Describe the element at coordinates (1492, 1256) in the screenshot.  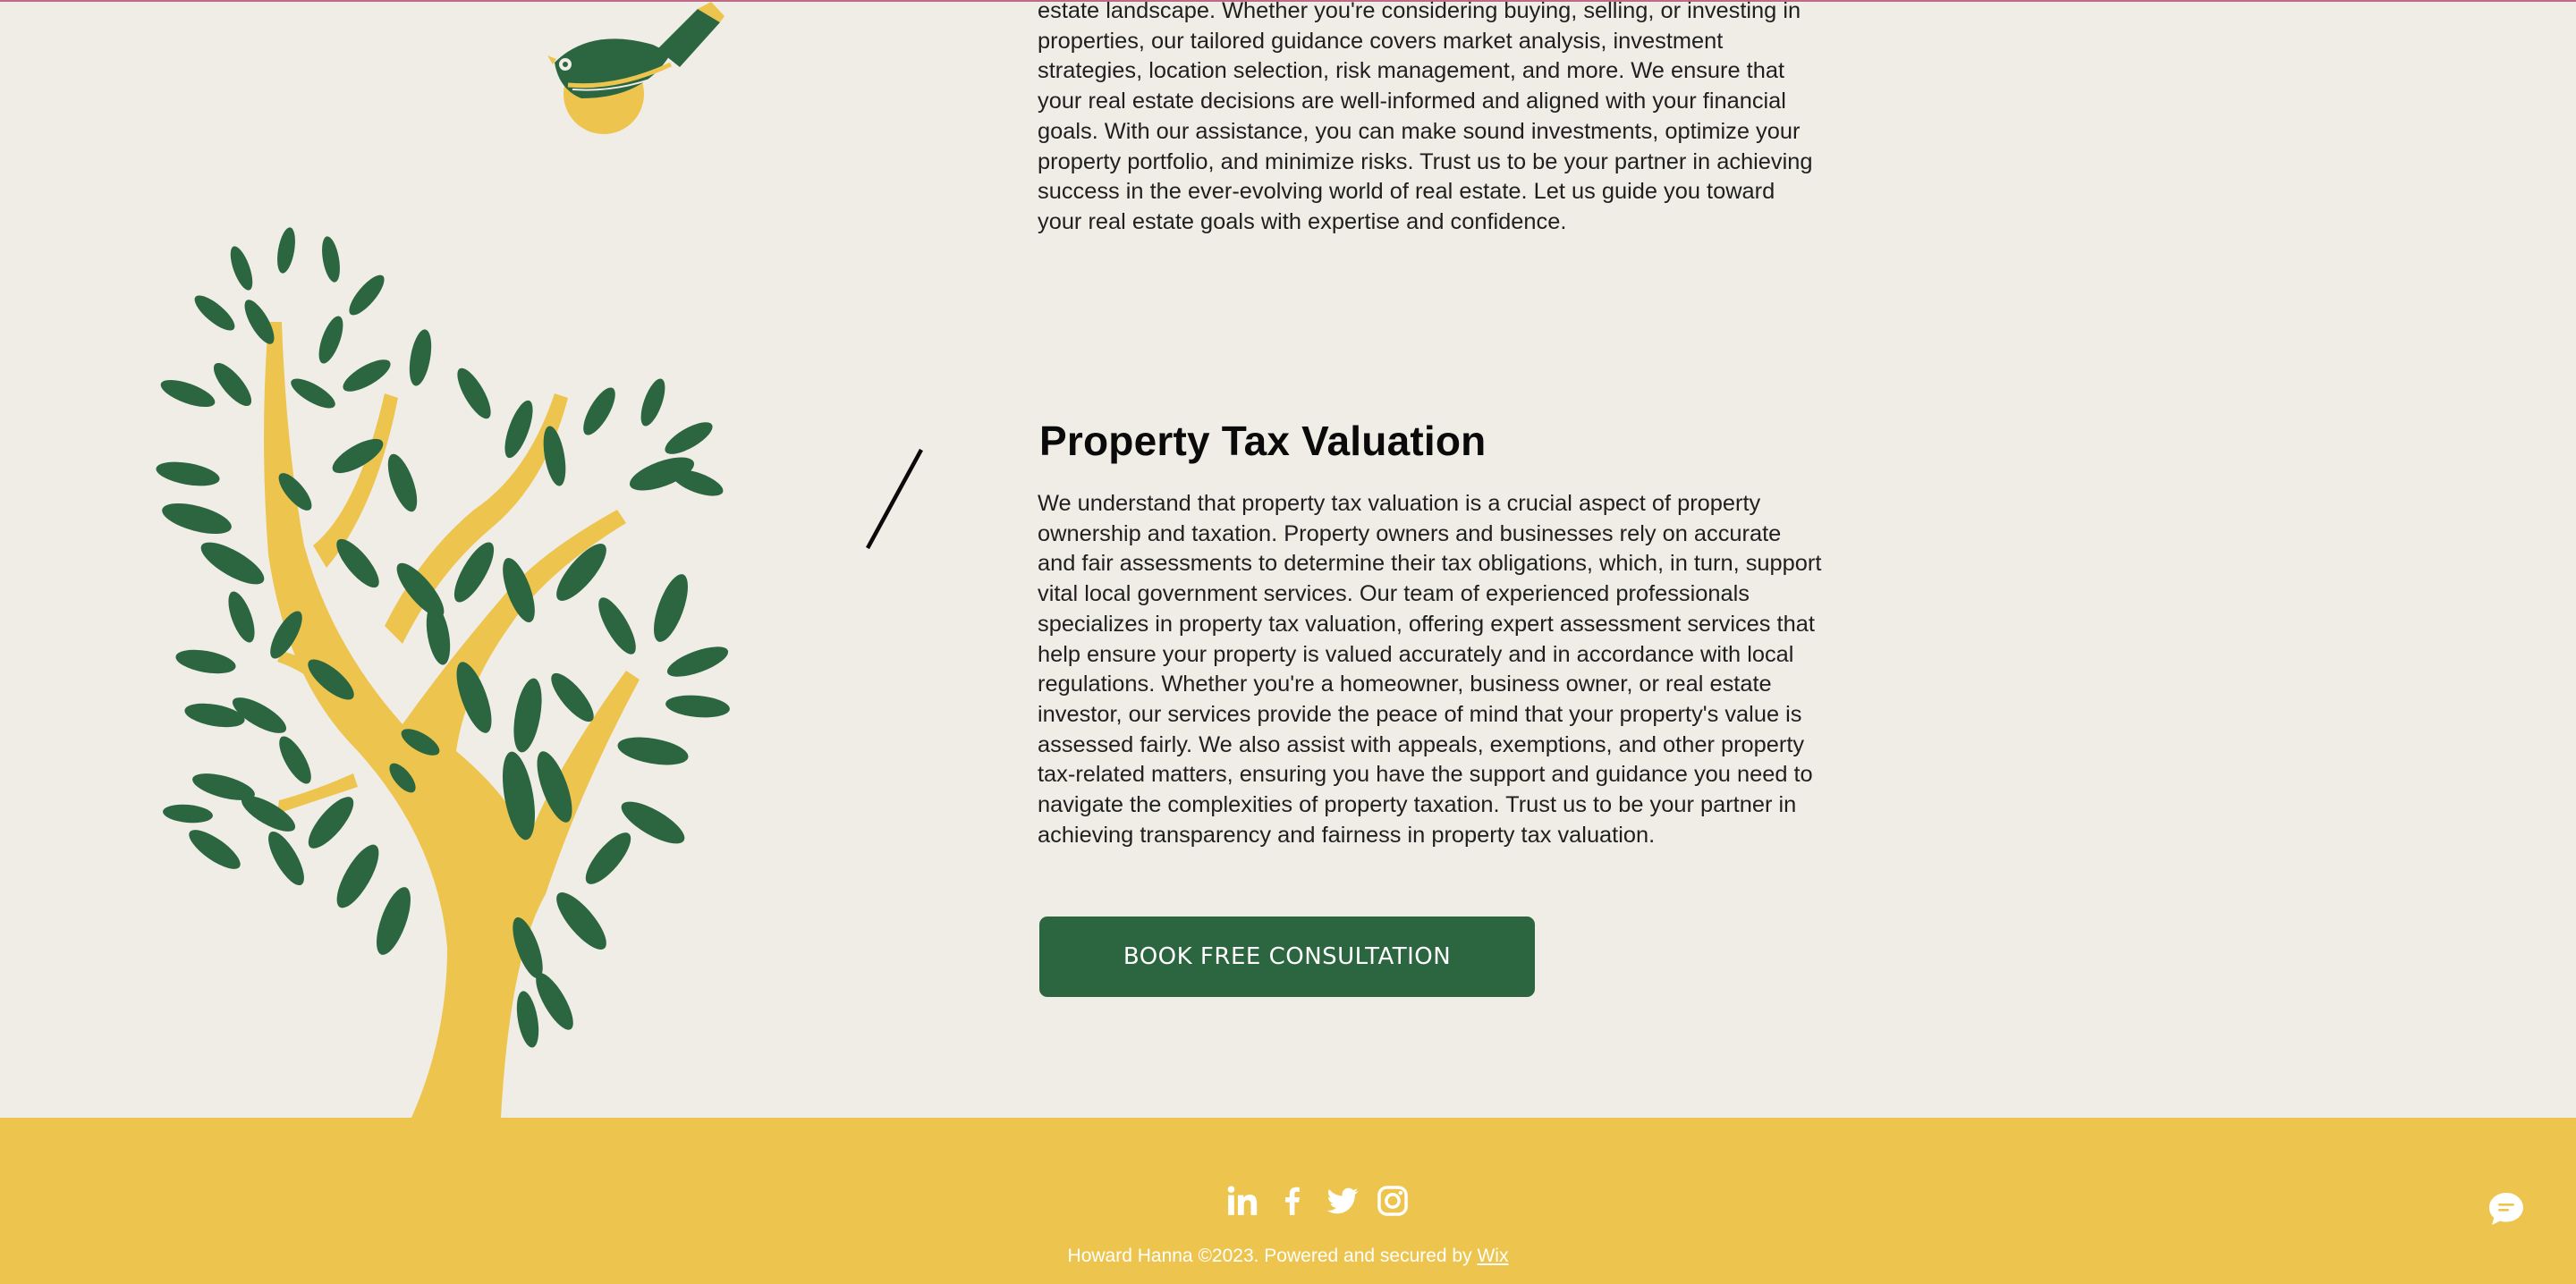
I see `wix-link: Wix` at that location.